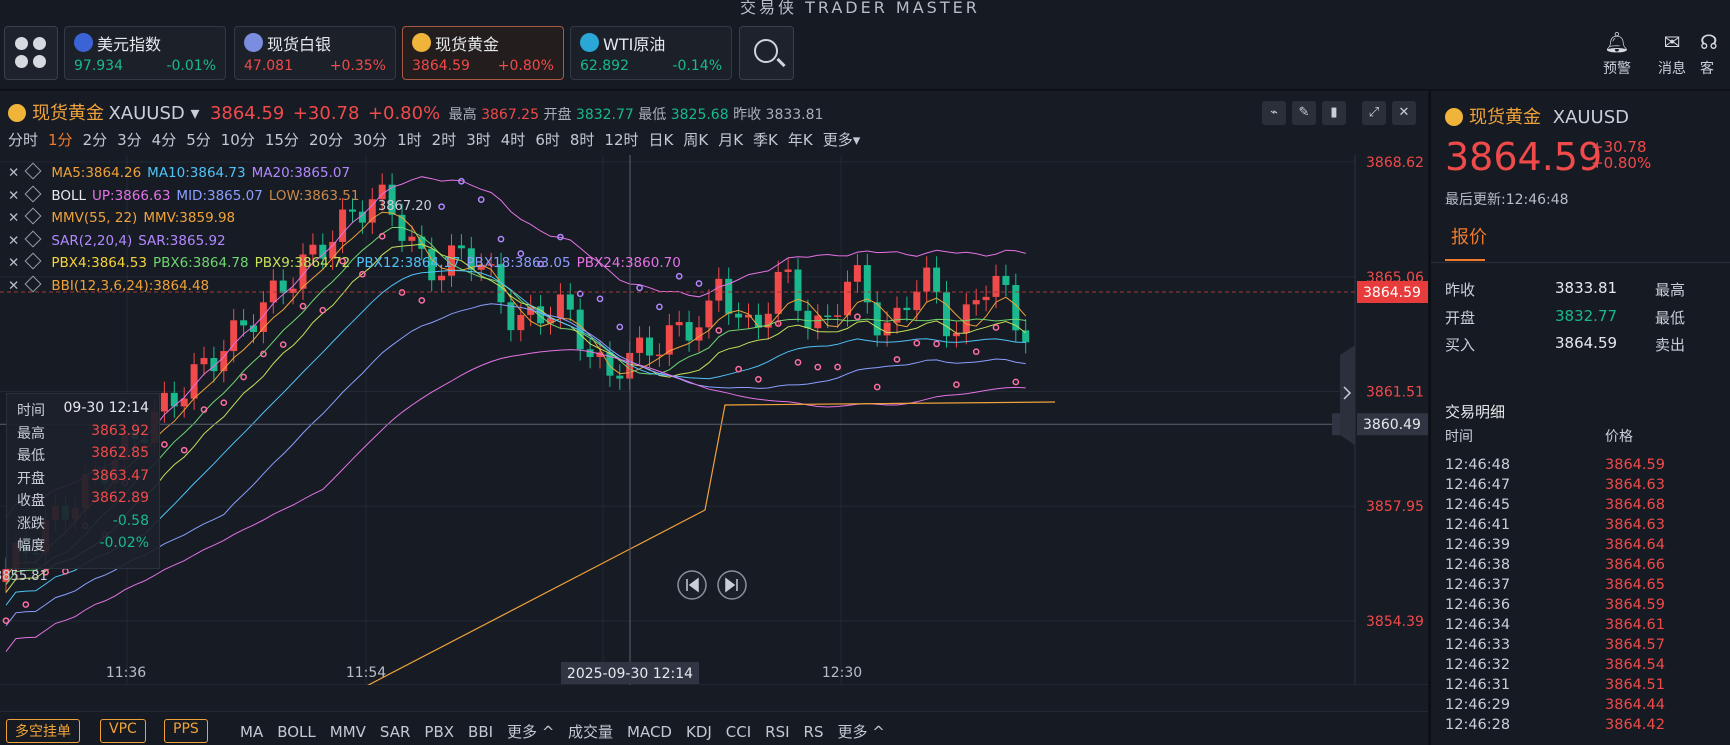 The width and height of the screenshot is (1730, 745). Describe the element at coordinates (695, 140) in the screenshot. I see `period-tab: 周K` at that location.